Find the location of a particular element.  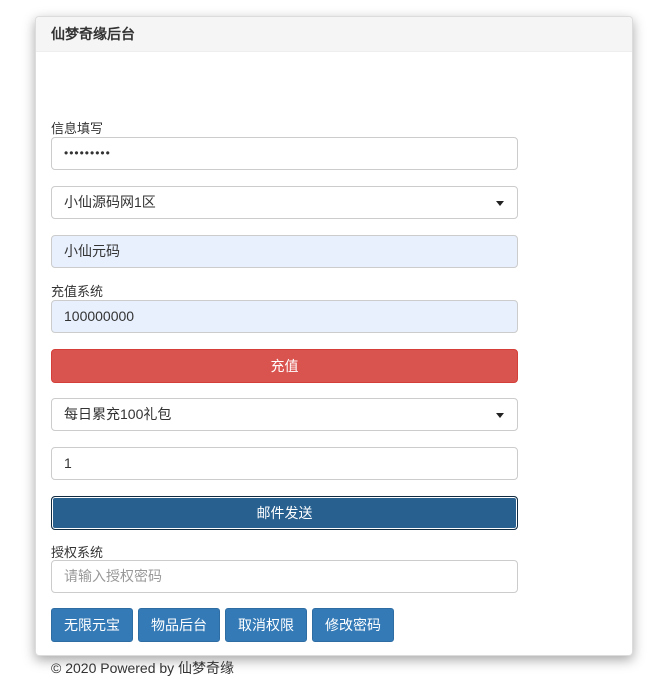

footer-copyright: © 2020 Powered by 仙梦奇缘 is located at coordinates (143, 668).